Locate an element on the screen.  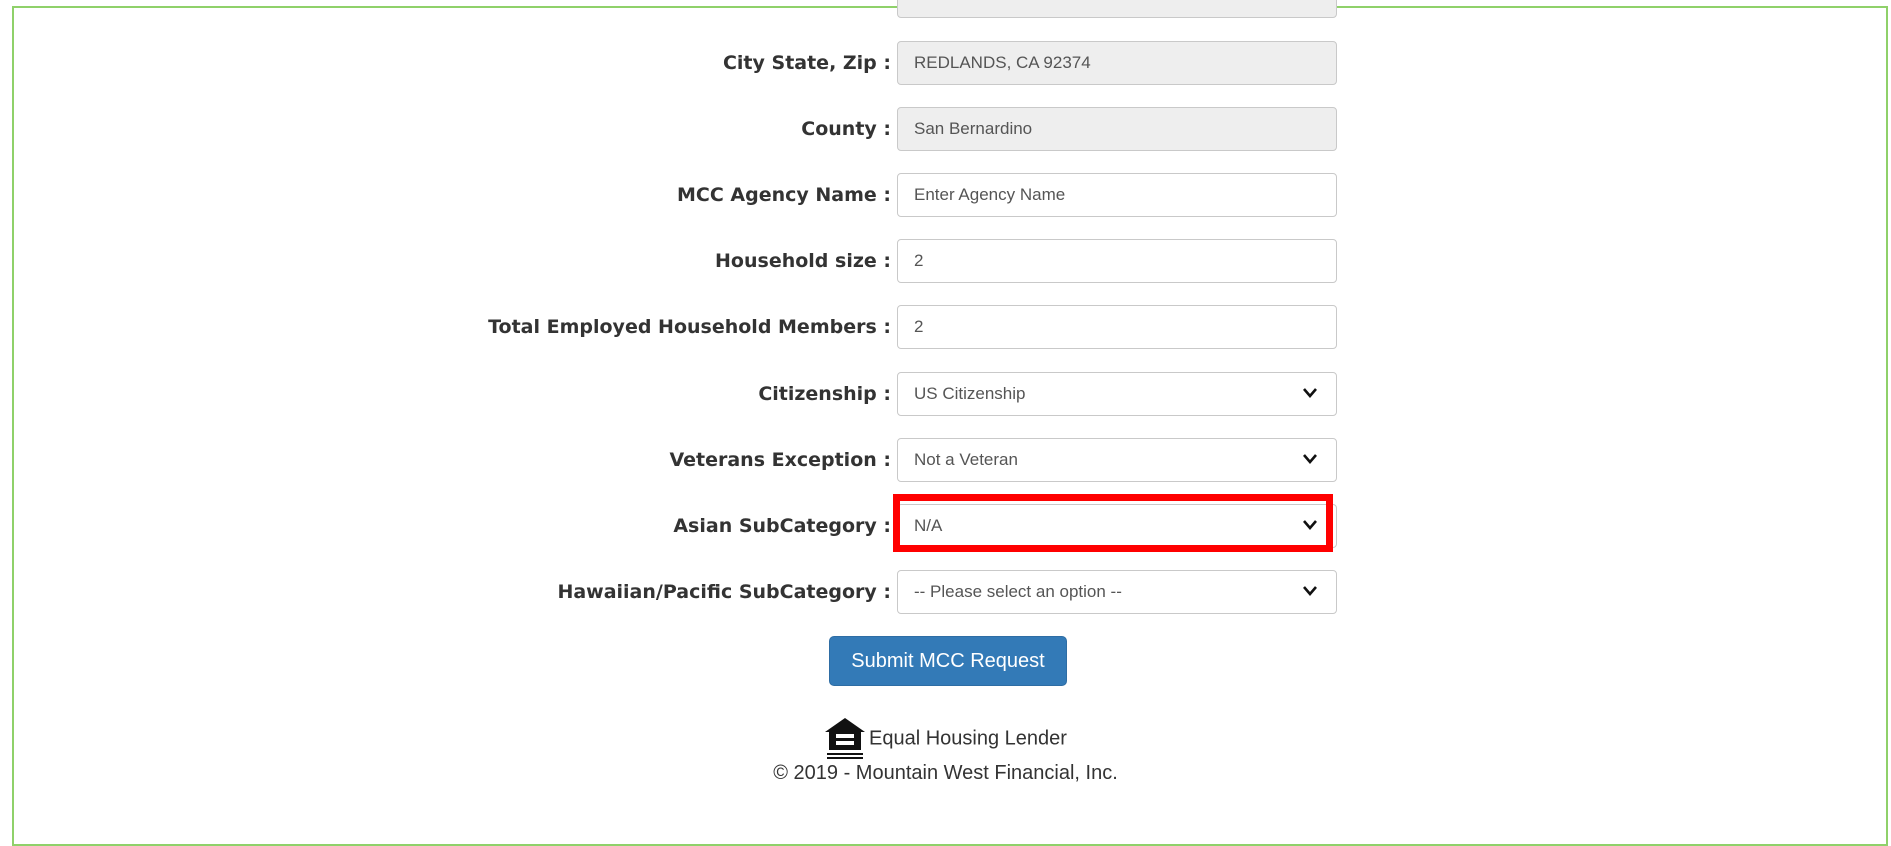
veterans-exception-value: Not a Veteran is located at coordinates (966, 459).